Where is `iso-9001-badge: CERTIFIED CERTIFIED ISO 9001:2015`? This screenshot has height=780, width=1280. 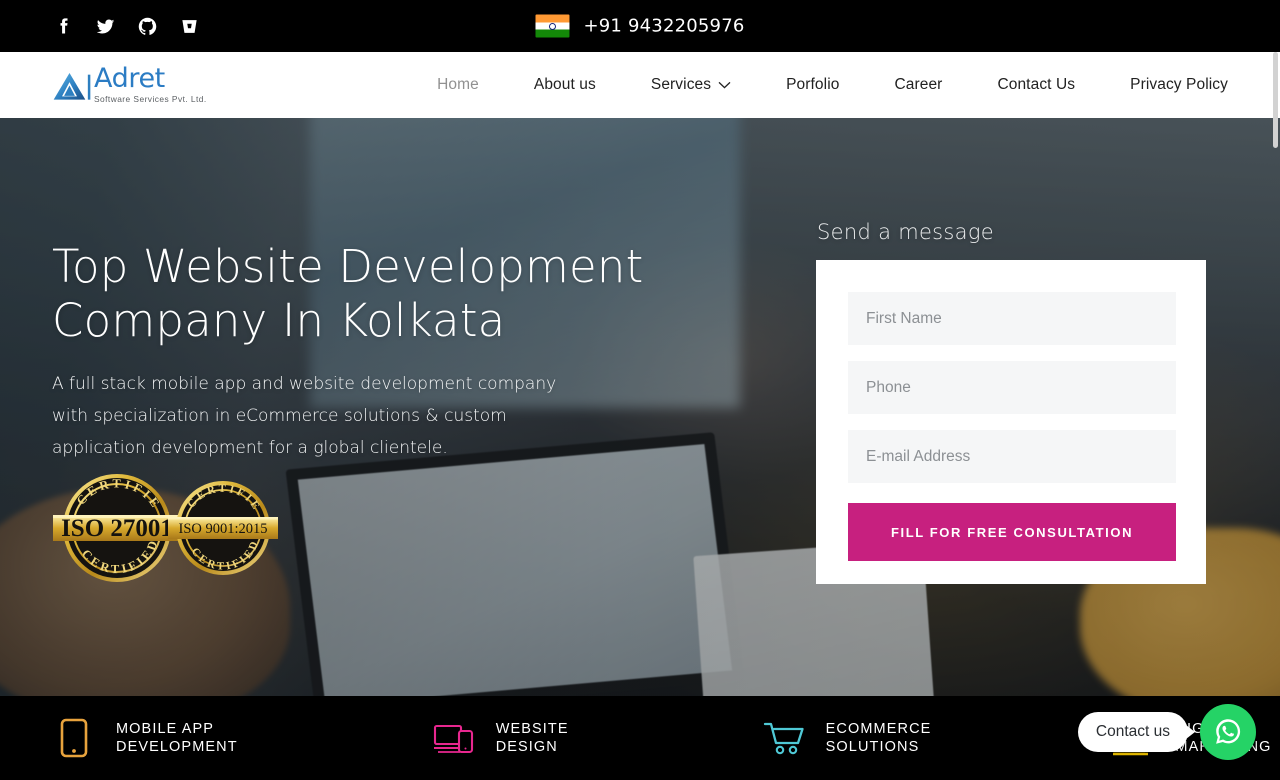 iso-9001-badge: CERTIFIED CERTIFIED ISO 9001:2015 is located at coordinates (222, 526).